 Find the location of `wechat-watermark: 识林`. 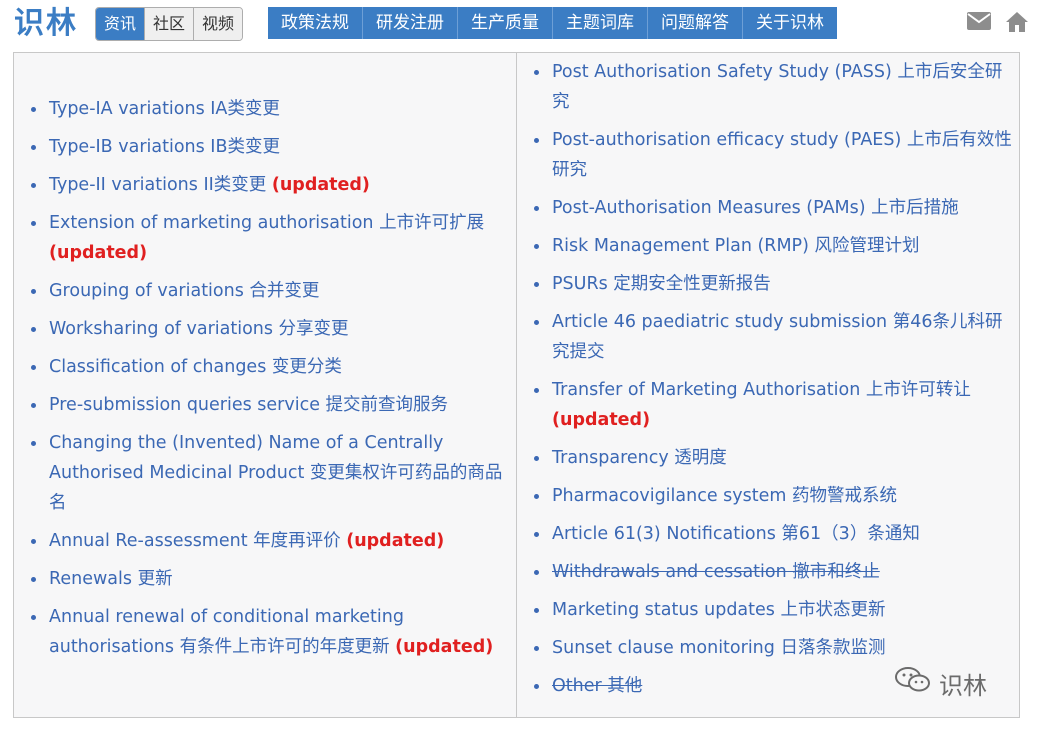

wechat-watermark: 识林 is located at coordinates (940, 683).